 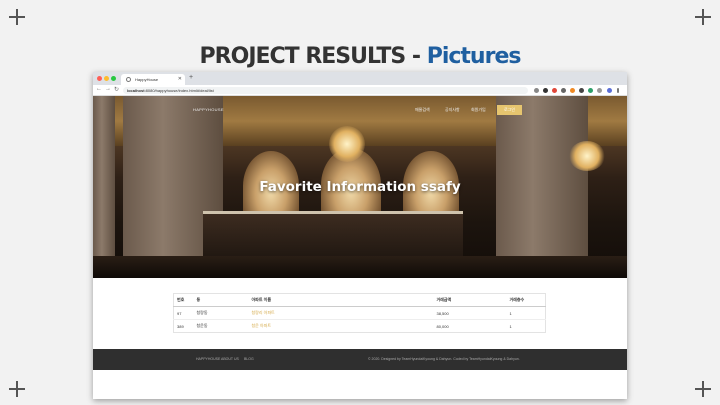 I want to click on close-icon: ✕, so click(x=180, y=79).